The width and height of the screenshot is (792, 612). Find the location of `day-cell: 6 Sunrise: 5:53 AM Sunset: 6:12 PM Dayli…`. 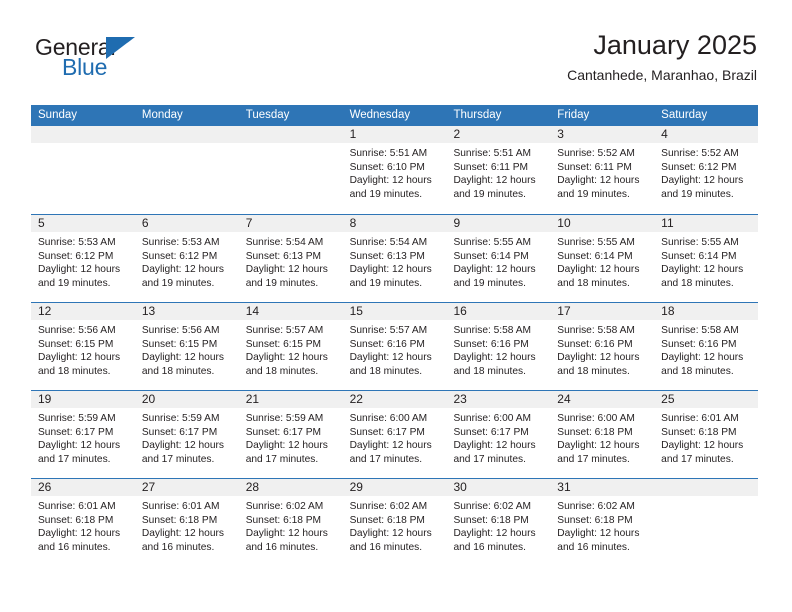

day-cell: 6 Sunrise: 5:53 AM Sunset: 6:12 PM Dayli… is located at coordinates (186, 258).